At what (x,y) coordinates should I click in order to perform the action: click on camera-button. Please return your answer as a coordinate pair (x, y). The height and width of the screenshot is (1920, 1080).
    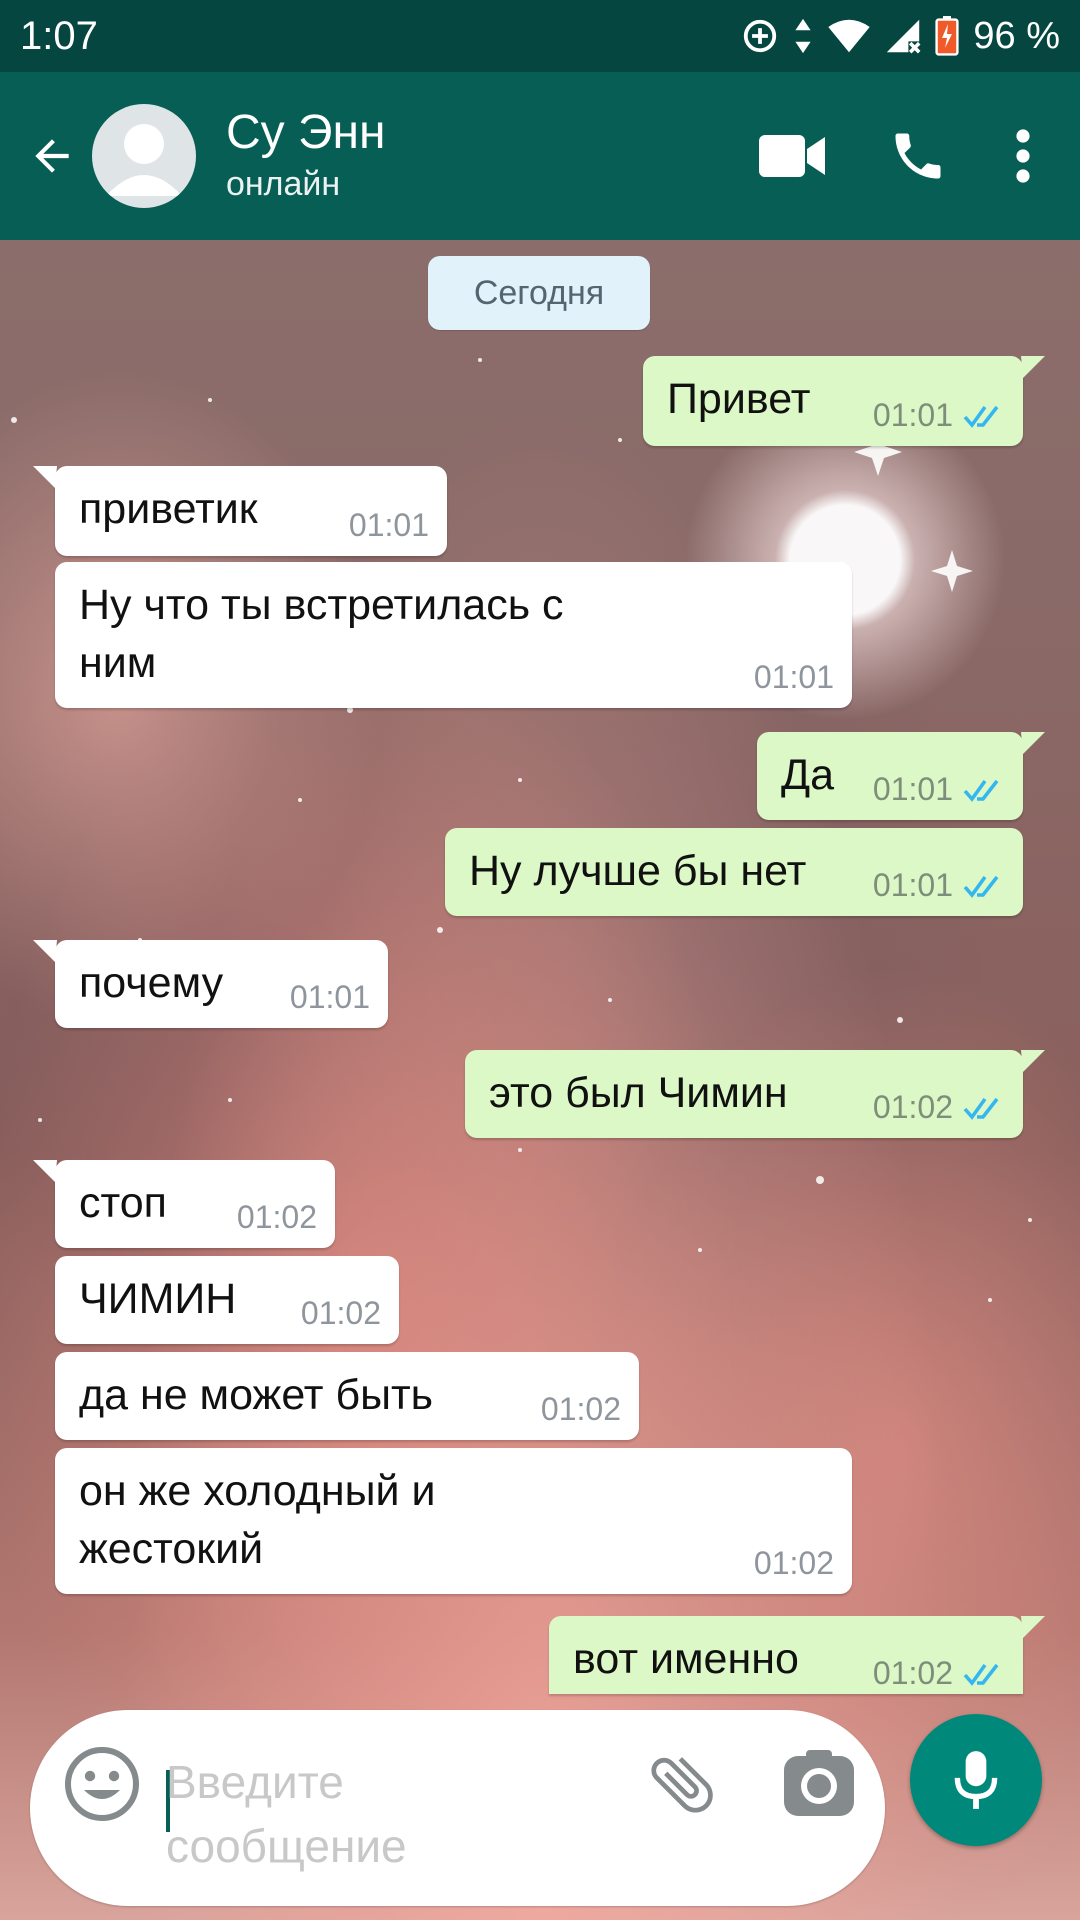
    Looking at the image, I should click on (819, 1785).